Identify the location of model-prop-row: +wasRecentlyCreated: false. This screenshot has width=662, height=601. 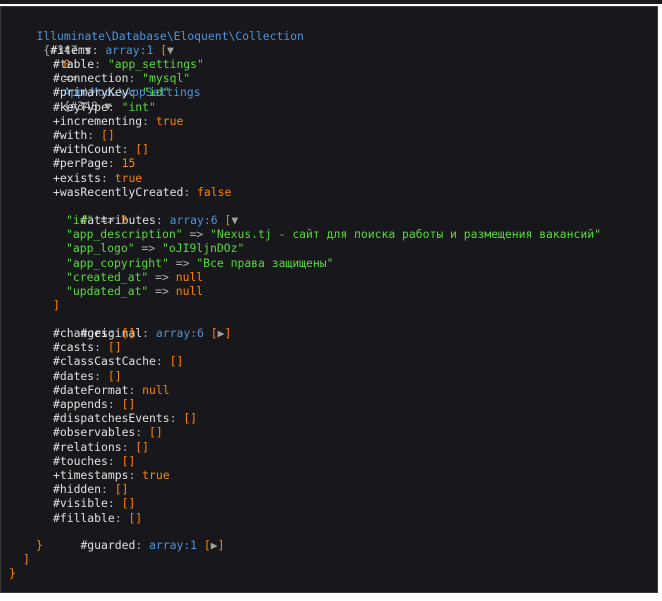
(142, 192).